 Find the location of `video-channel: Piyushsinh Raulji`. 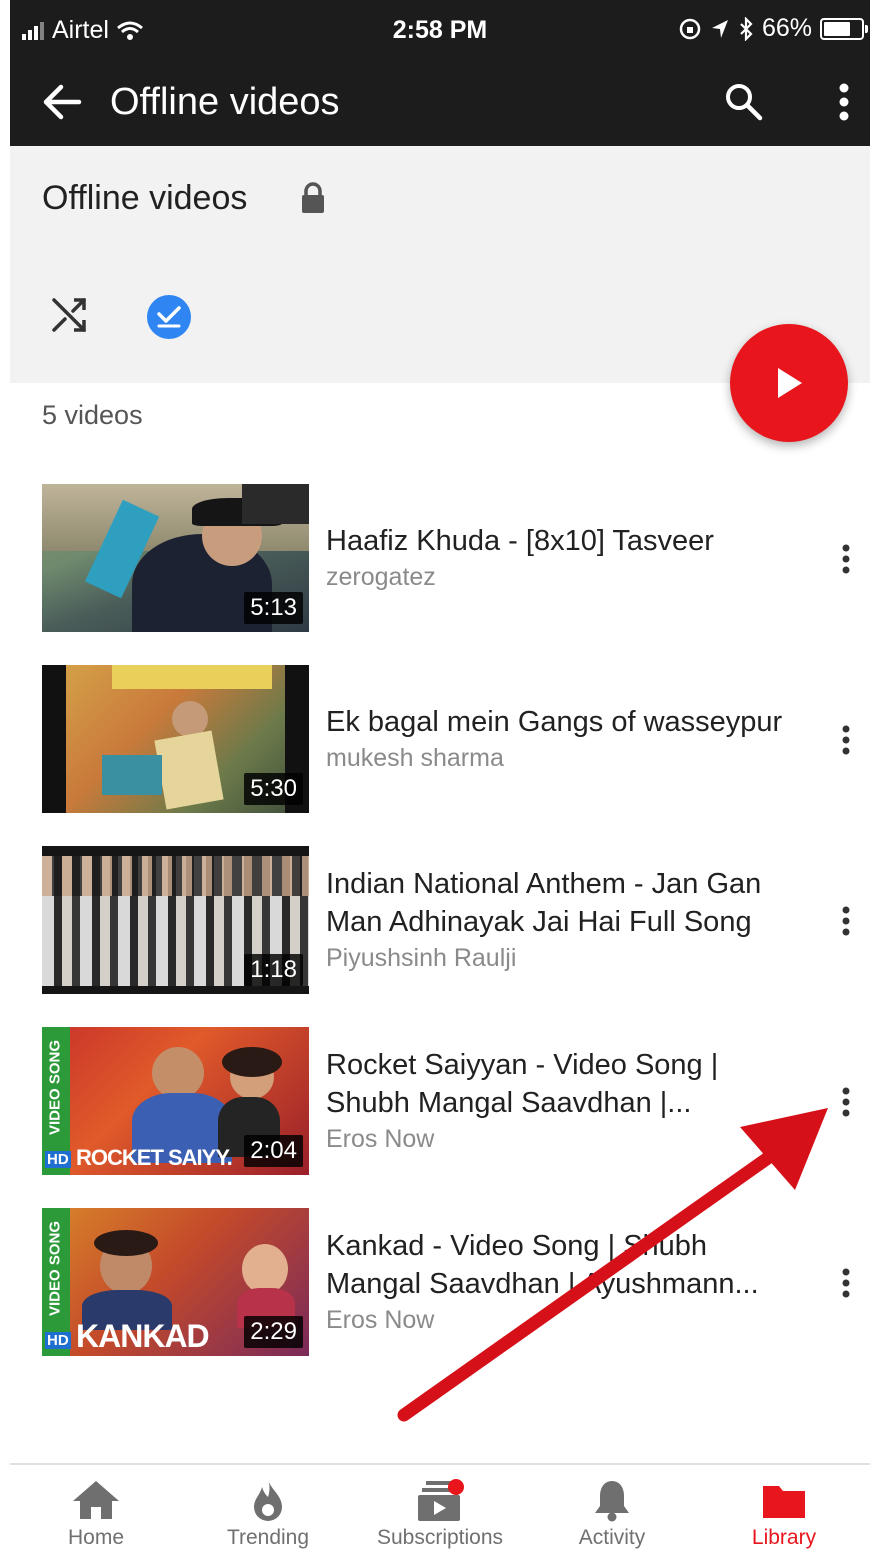

video-channel: Piyushsinh Raulji is located at coordinates (421, 958).